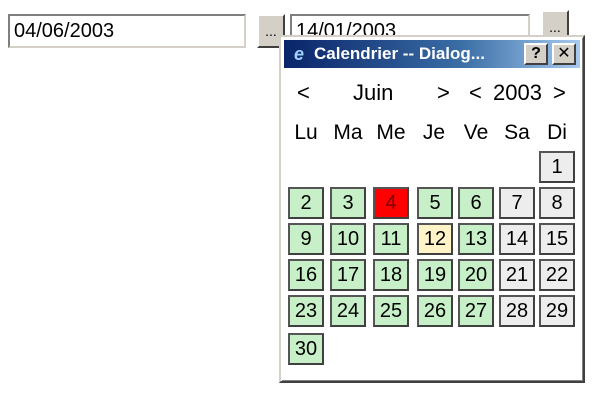 This screenshot has height=399, width=600. I want to click on next-year-button: >, so click(559, 93).